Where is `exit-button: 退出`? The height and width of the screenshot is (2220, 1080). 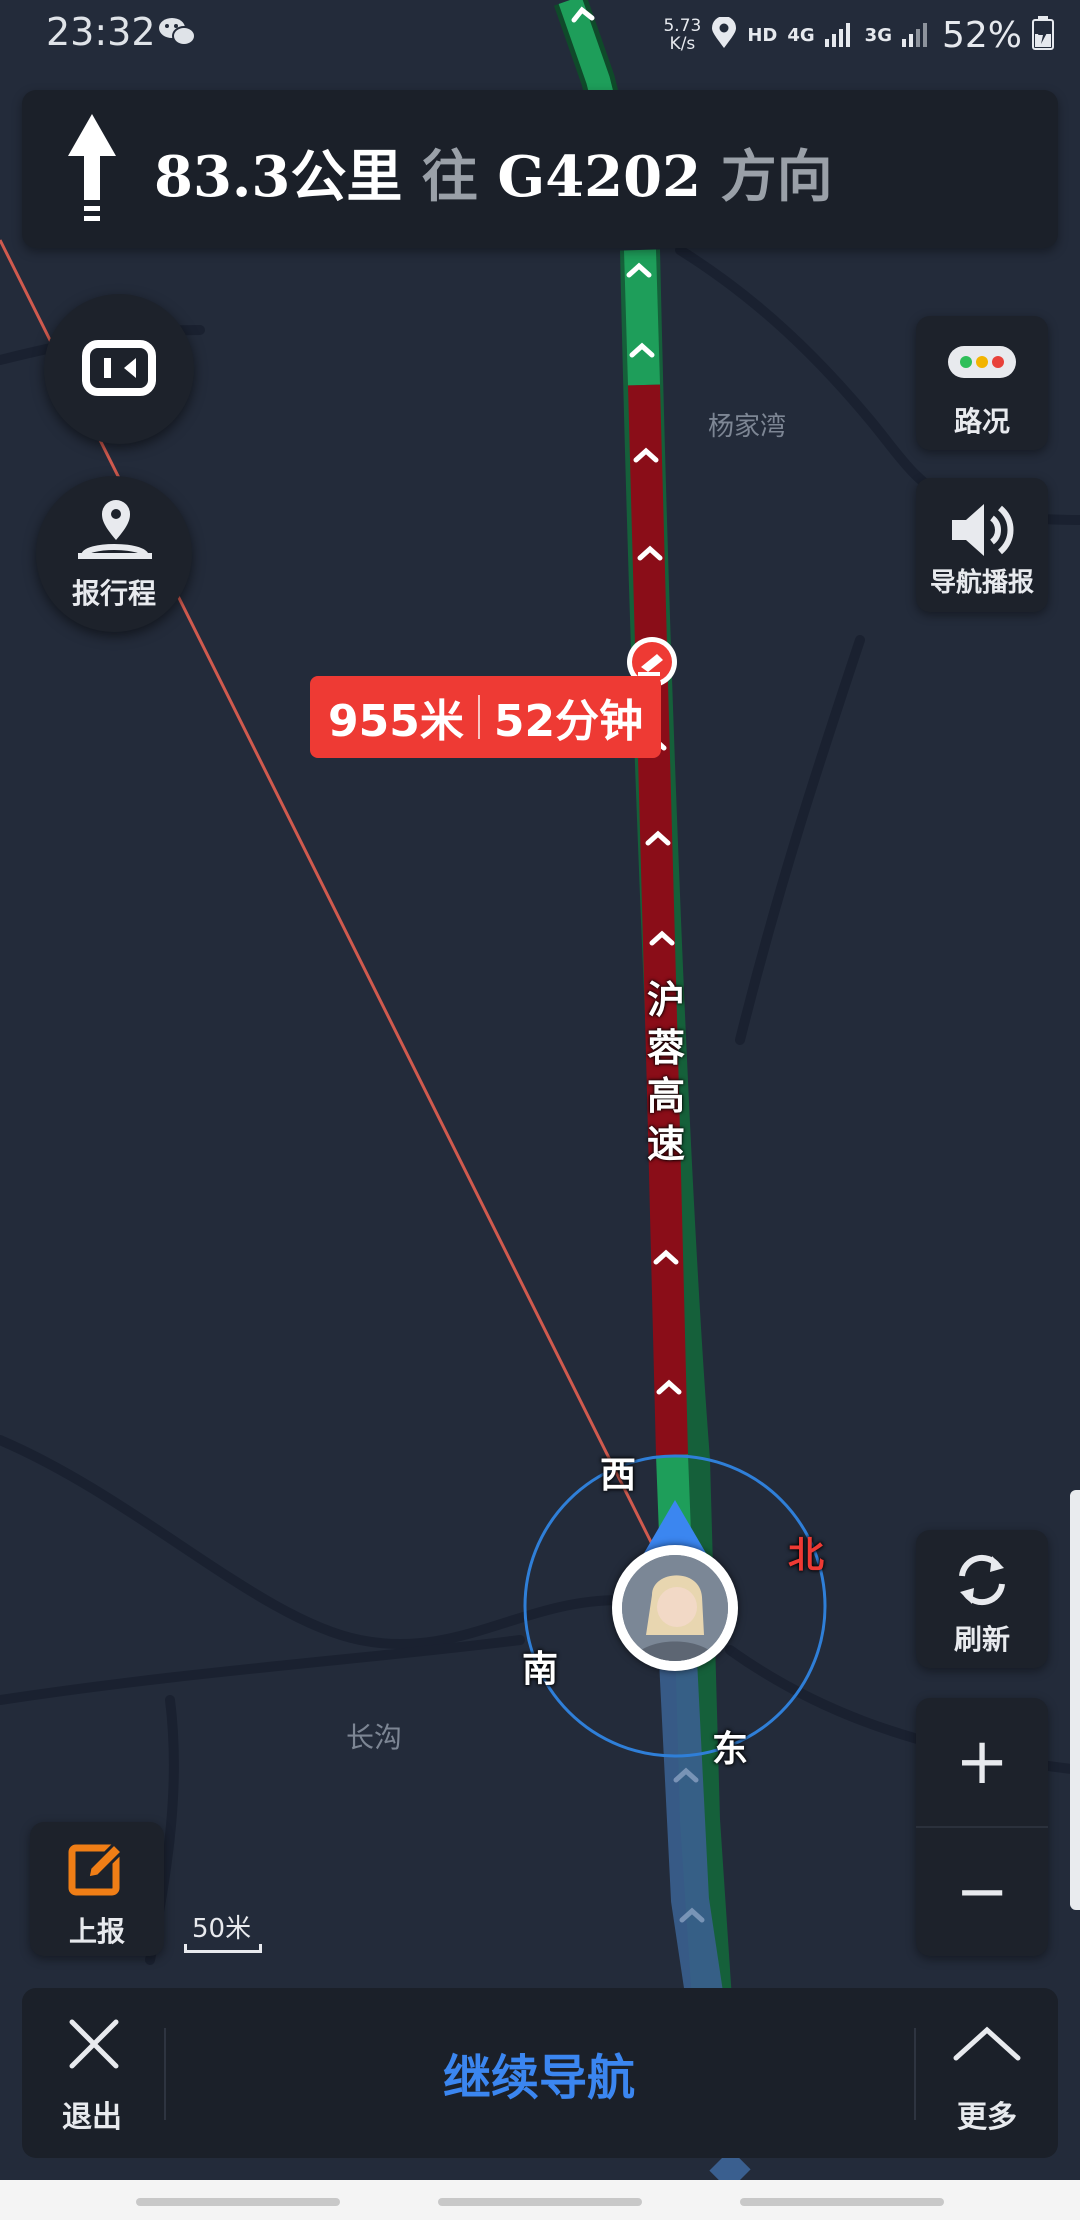
exit-button: 退出 is located at coordinates (92, 2073).